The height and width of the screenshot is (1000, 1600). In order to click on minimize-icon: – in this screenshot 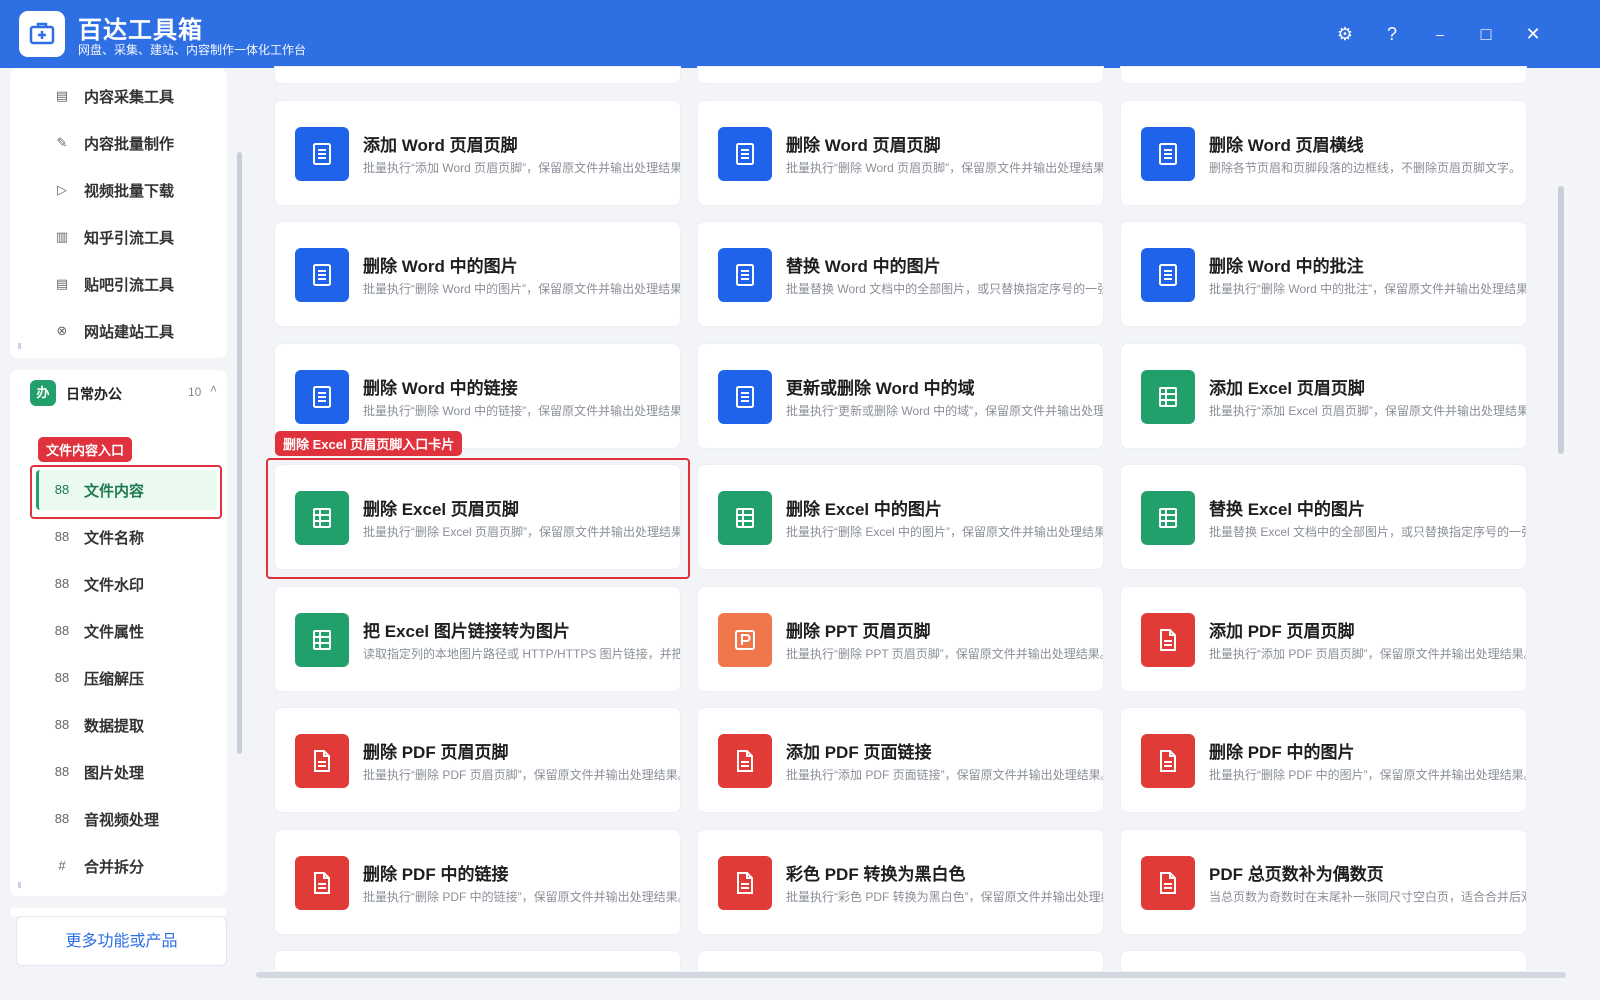, I will do `click(1440, 34)`.